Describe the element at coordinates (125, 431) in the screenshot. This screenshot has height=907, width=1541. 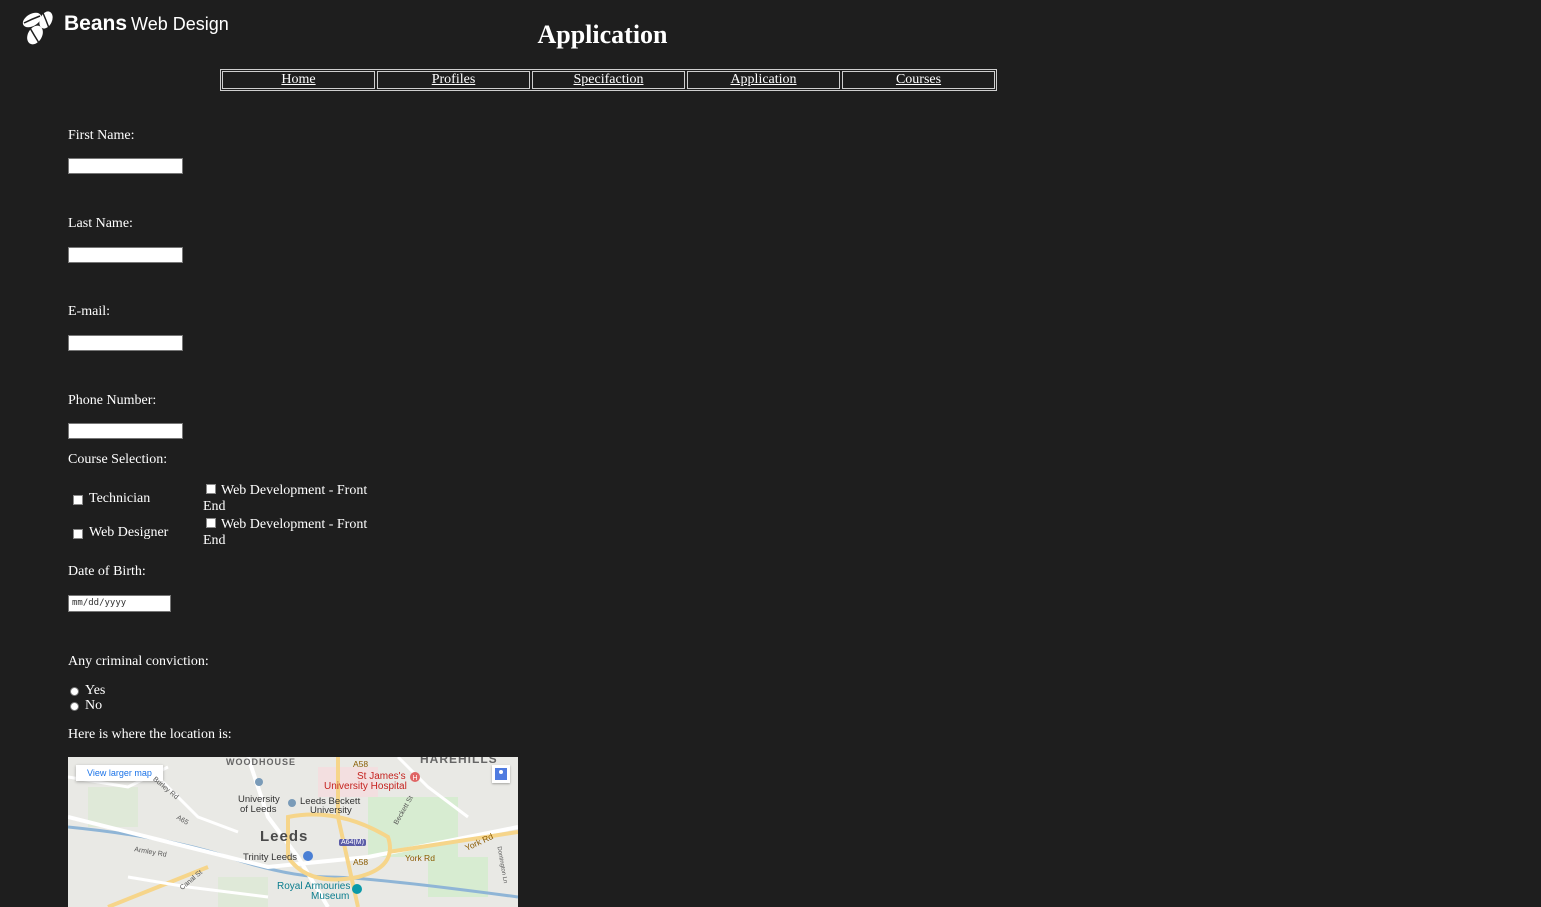
I see `phone-input` at that location.